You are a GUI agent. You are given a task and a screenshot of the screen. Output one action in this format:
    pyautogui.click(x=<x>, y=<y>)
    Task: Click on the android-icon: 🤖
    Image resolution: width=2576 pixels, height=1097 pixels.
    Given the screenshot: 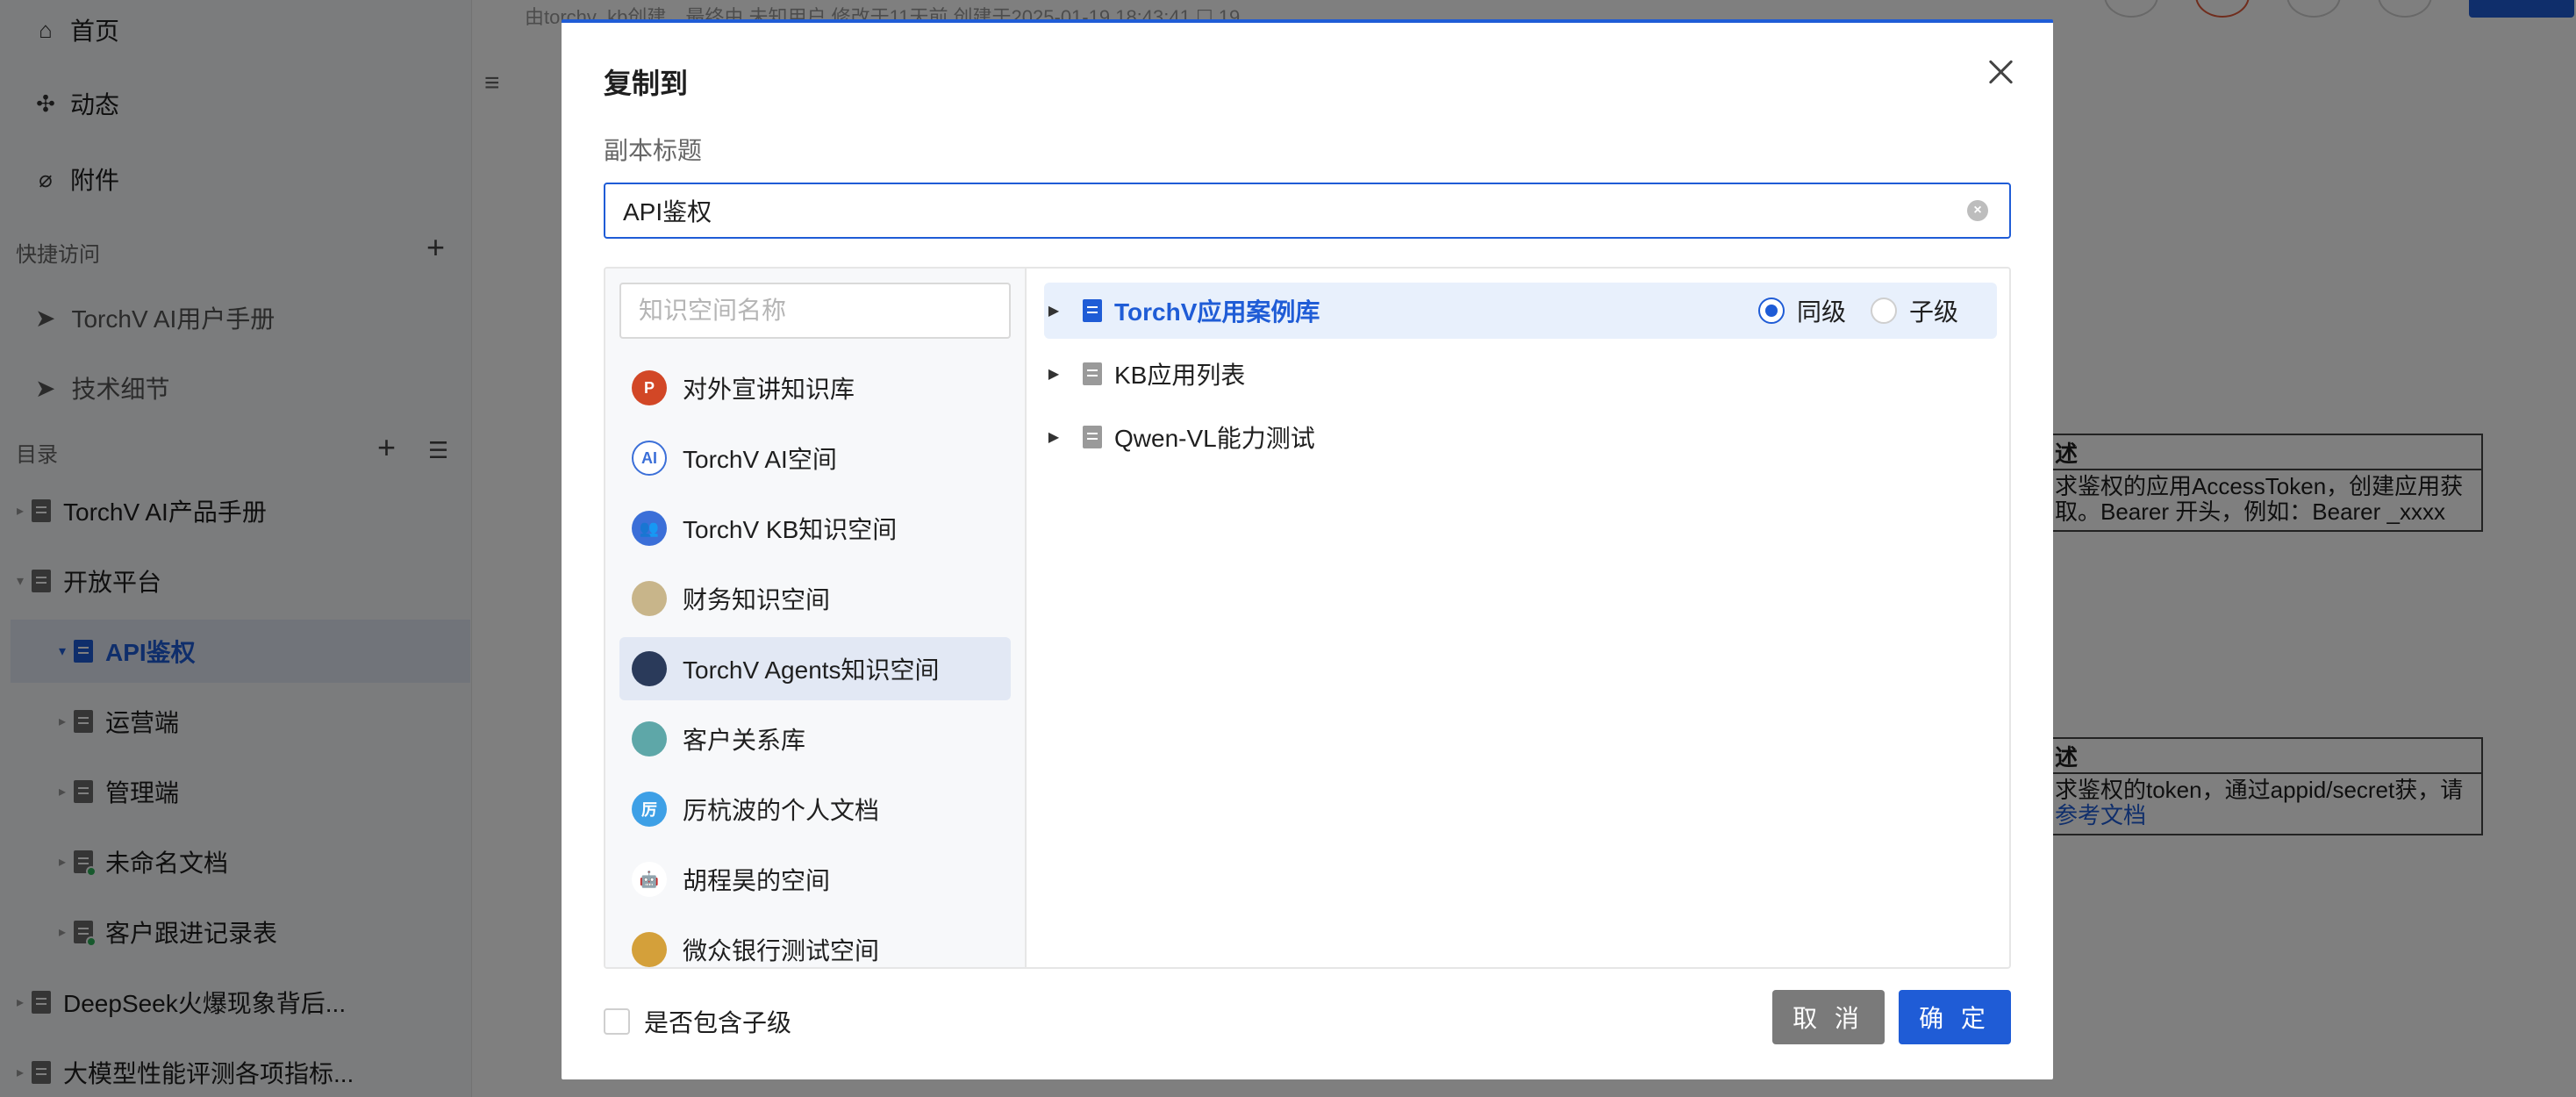 What is the action you would take?
    pyautogui.click(x=649, y=879)
    